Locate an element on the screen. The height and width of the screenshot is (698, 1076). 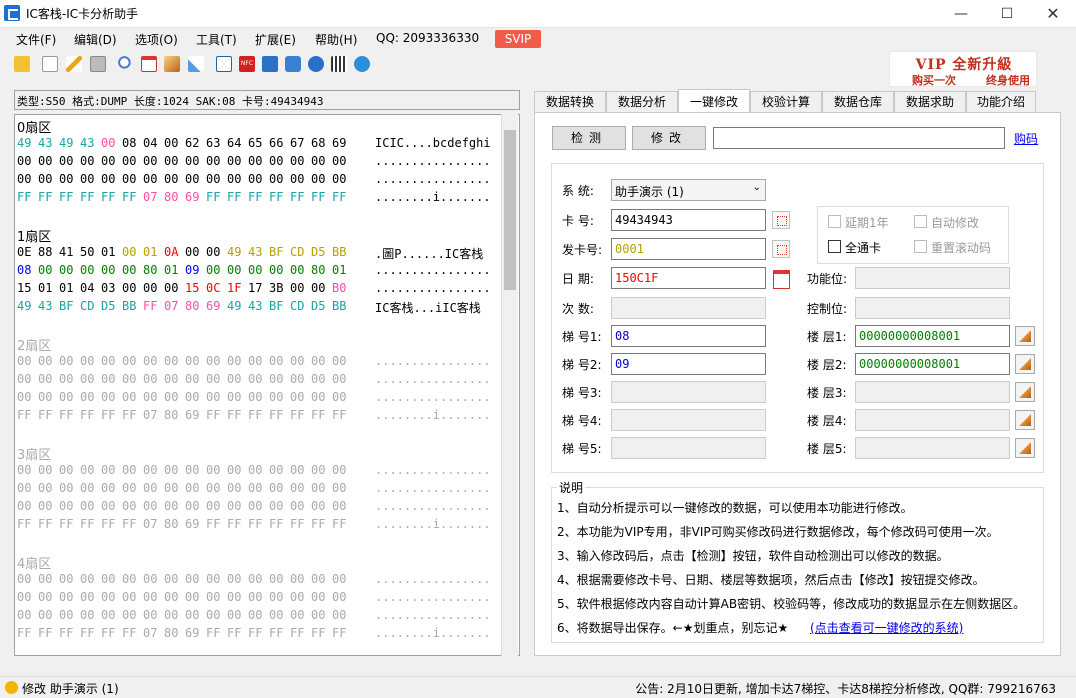
modify-code-input is located at coordinates (859, 138).